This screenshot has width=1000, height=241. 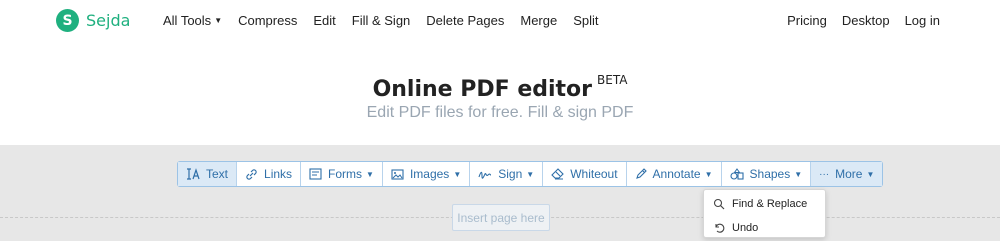 What do you see at coordinates (770, 204) in the screenshot?
I see `menu-item-find-replace-label: Find & Replace` at bounding box center [770, 204].